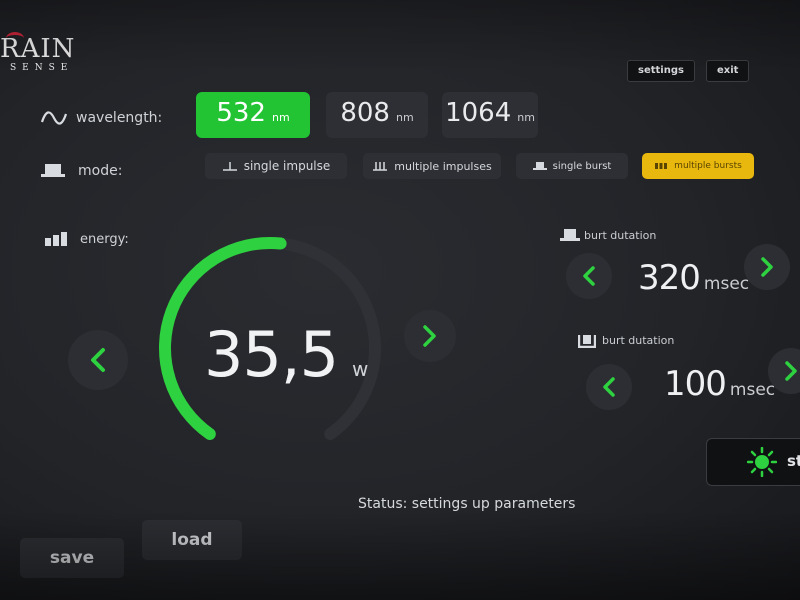  I want to click on burst-duration-2-label: burt dutation, so click(638, 340).